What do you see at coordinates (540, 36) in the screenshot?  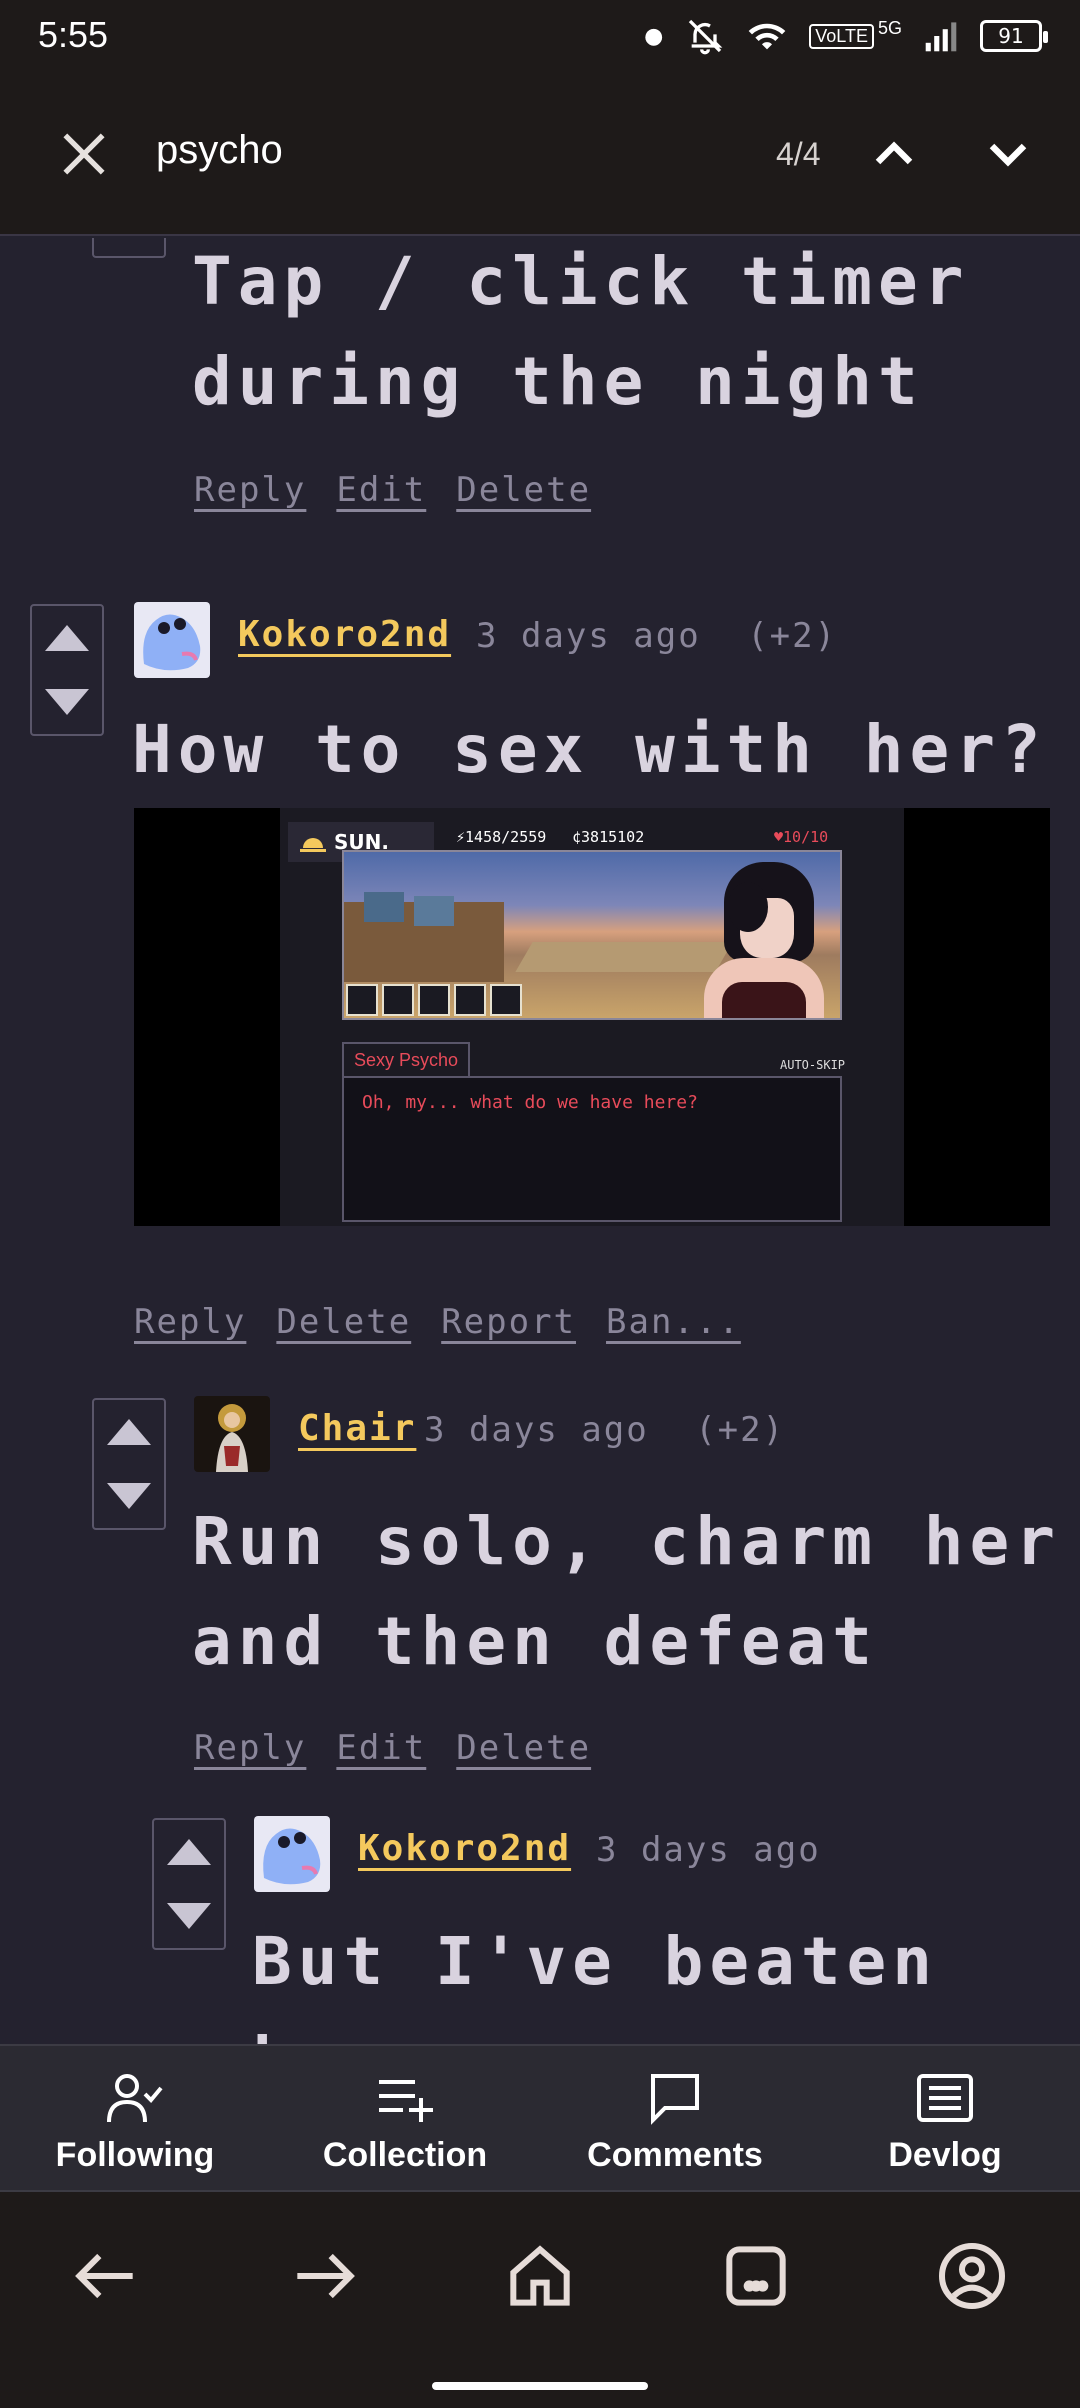 I see `status-bar: 5:55 ● VoLTE 5G 91` at bounding box center [540, 36].